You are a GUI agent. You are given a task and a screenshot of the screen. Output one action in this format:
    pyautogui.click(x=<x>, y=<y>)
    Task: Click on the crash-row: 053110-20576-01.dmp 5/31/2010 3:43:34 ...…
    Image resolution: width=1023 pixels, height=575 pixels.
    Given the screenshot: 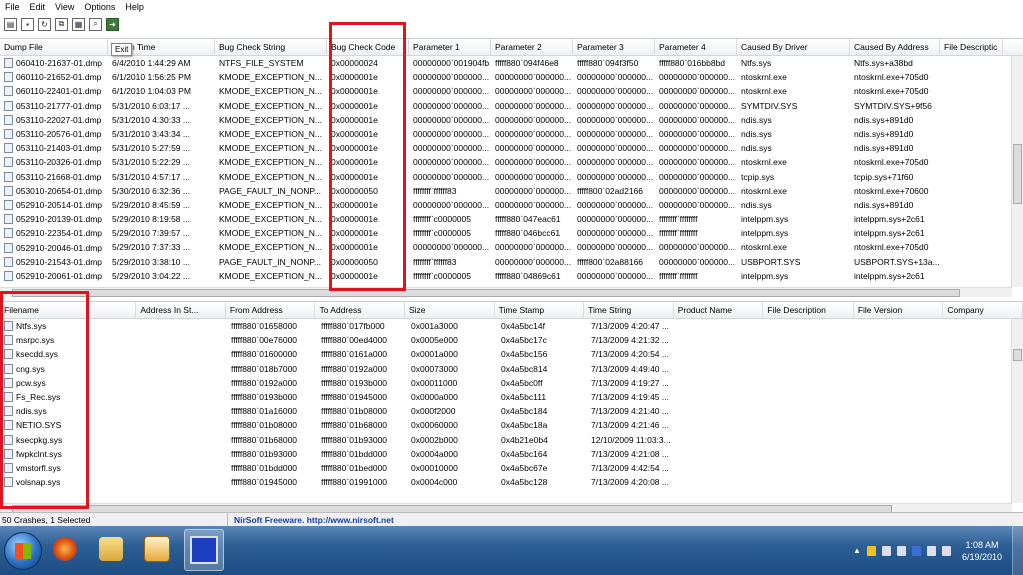 What is the action you would take?
    pyautogui.click(x=511, y=134)
    